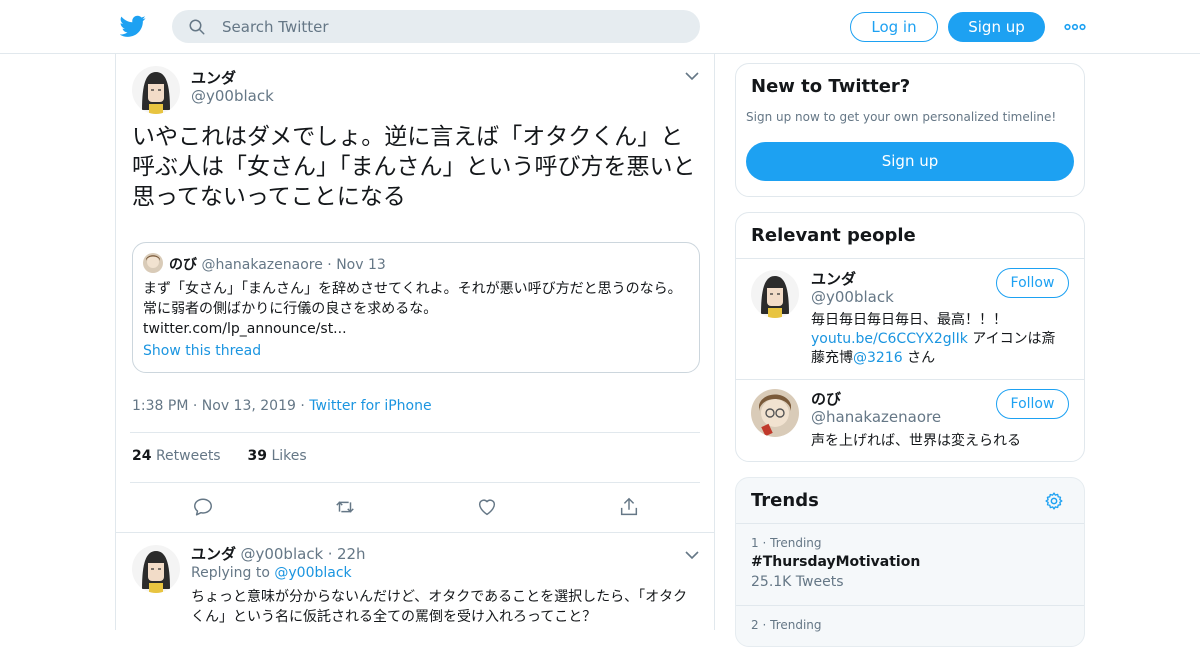  Describe the element at coordinates (133, 26) in the screenshot. I see `twitter-bird-icon` at that location.